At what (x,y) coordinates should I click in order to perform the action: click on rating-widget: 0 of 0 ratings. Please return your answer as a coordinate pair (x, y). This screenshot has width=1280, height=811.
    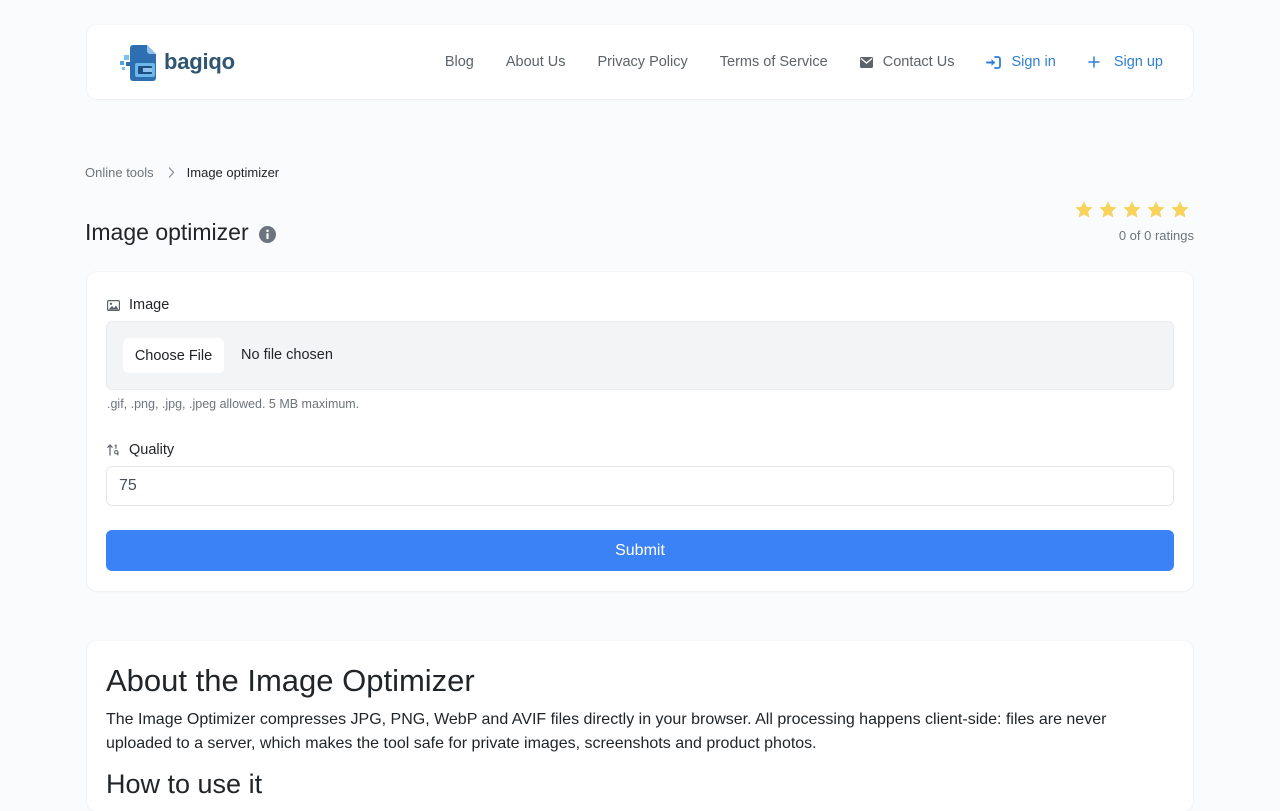
    Looking at the image, I should click on (1134, 221).